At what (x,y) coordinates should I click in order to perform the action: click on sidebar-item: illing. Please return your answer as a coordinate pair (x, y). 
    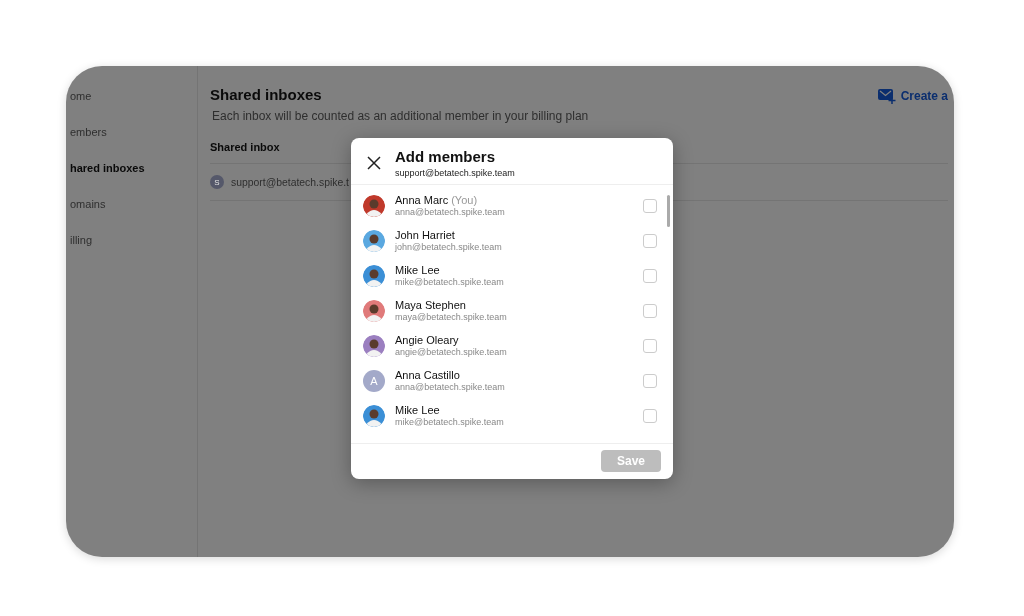
    Looking at the image, I should click on (81, 240).